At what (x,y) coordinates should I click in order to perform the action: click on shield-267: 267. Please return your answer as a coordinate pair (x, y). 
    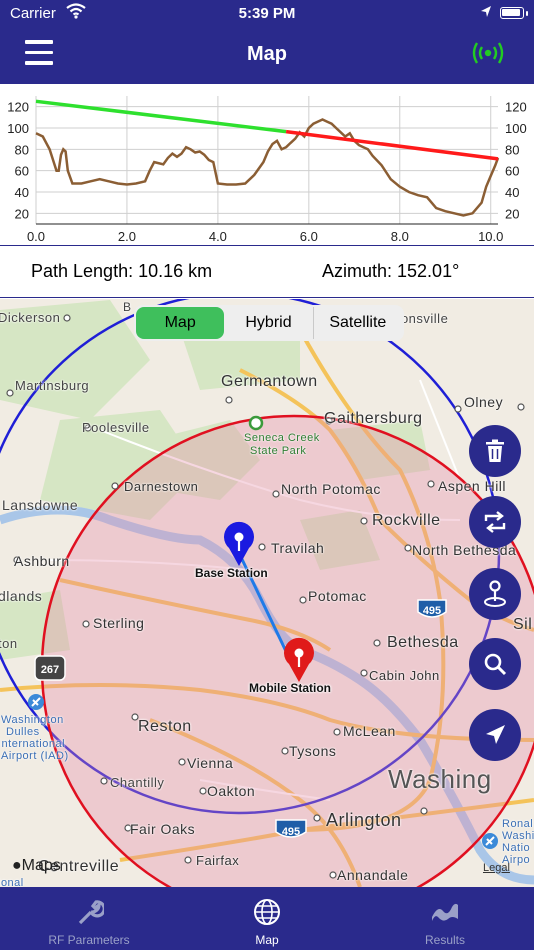
    Looking at the image, I should click on (50, 668).